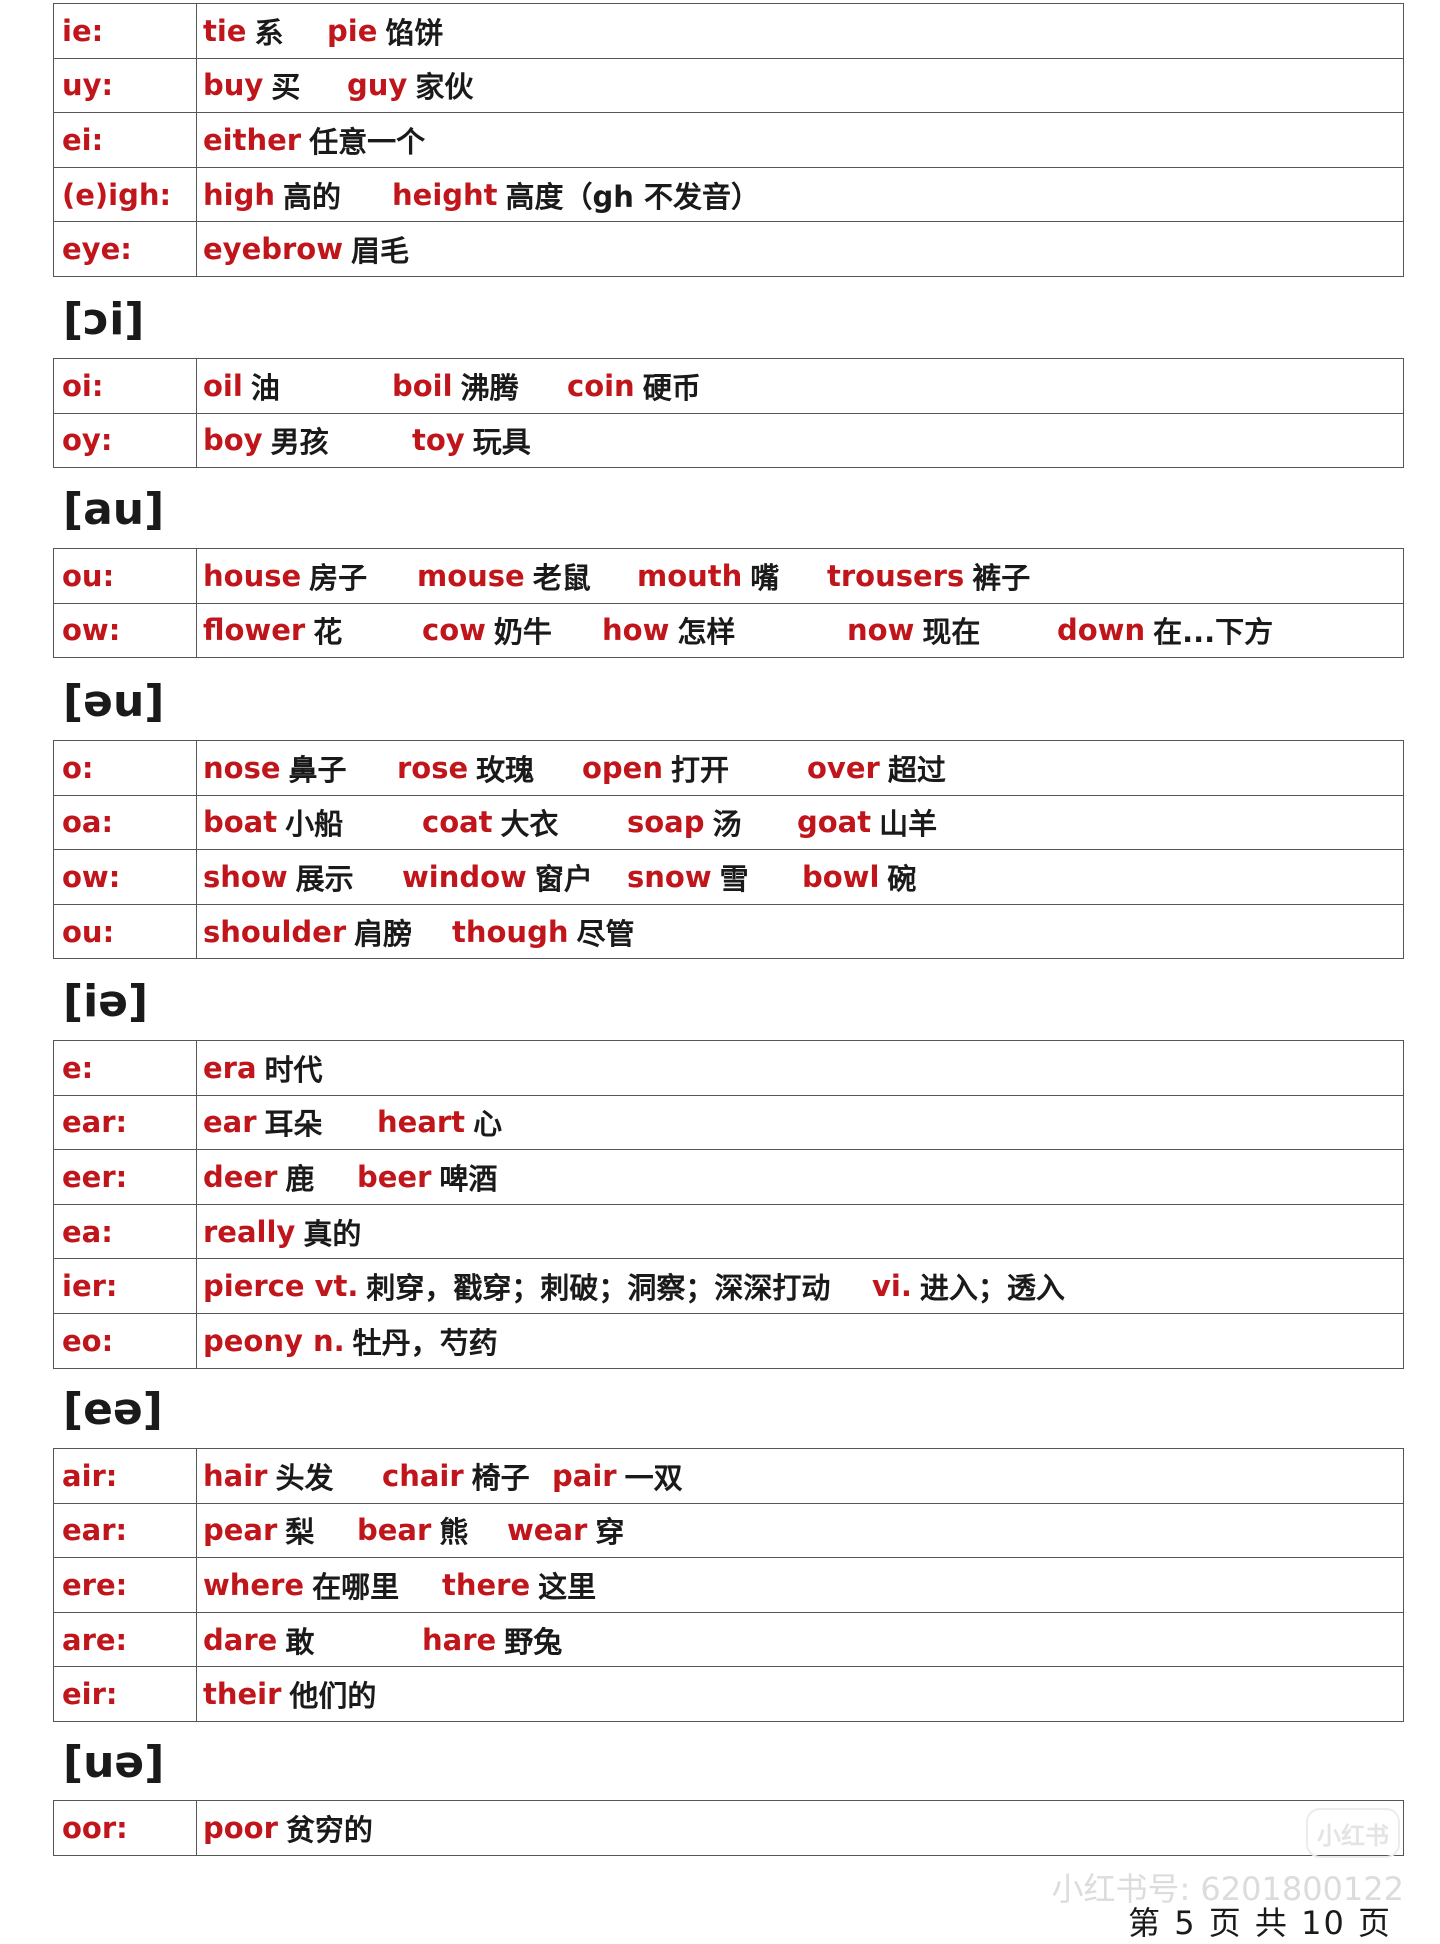  I want to click on table-row: eye: eyebrow 眉毛, so click(728, 249).